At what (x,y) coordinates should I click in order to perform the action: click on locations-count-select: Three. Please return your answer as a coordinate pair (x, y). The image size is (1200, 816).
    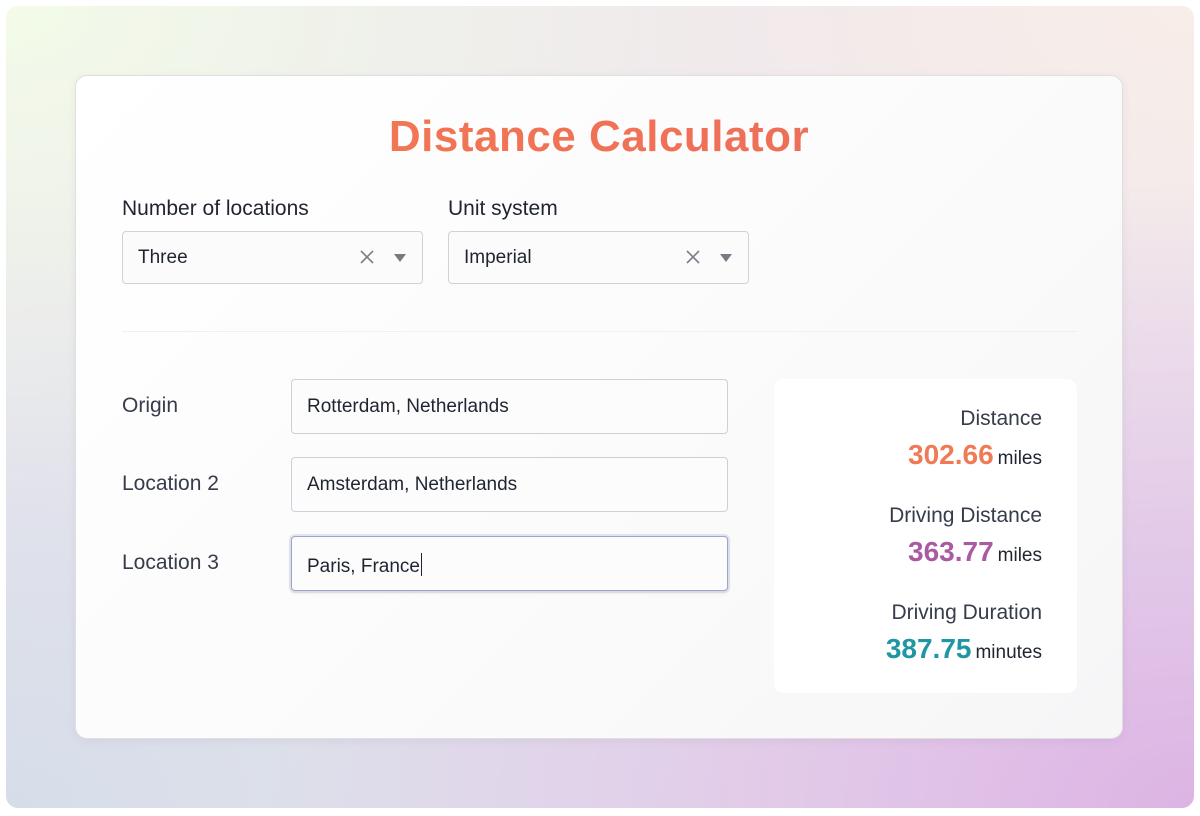
    Looking at the image, I should click on (272, 257).